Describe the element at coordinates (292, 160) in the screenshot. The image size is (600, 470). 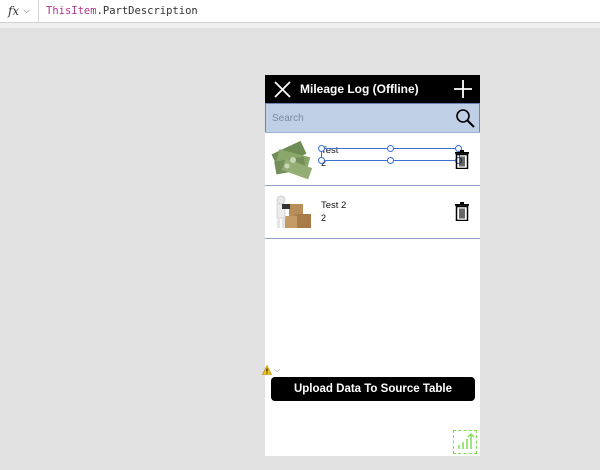
I see `money-stack-image` at that location.